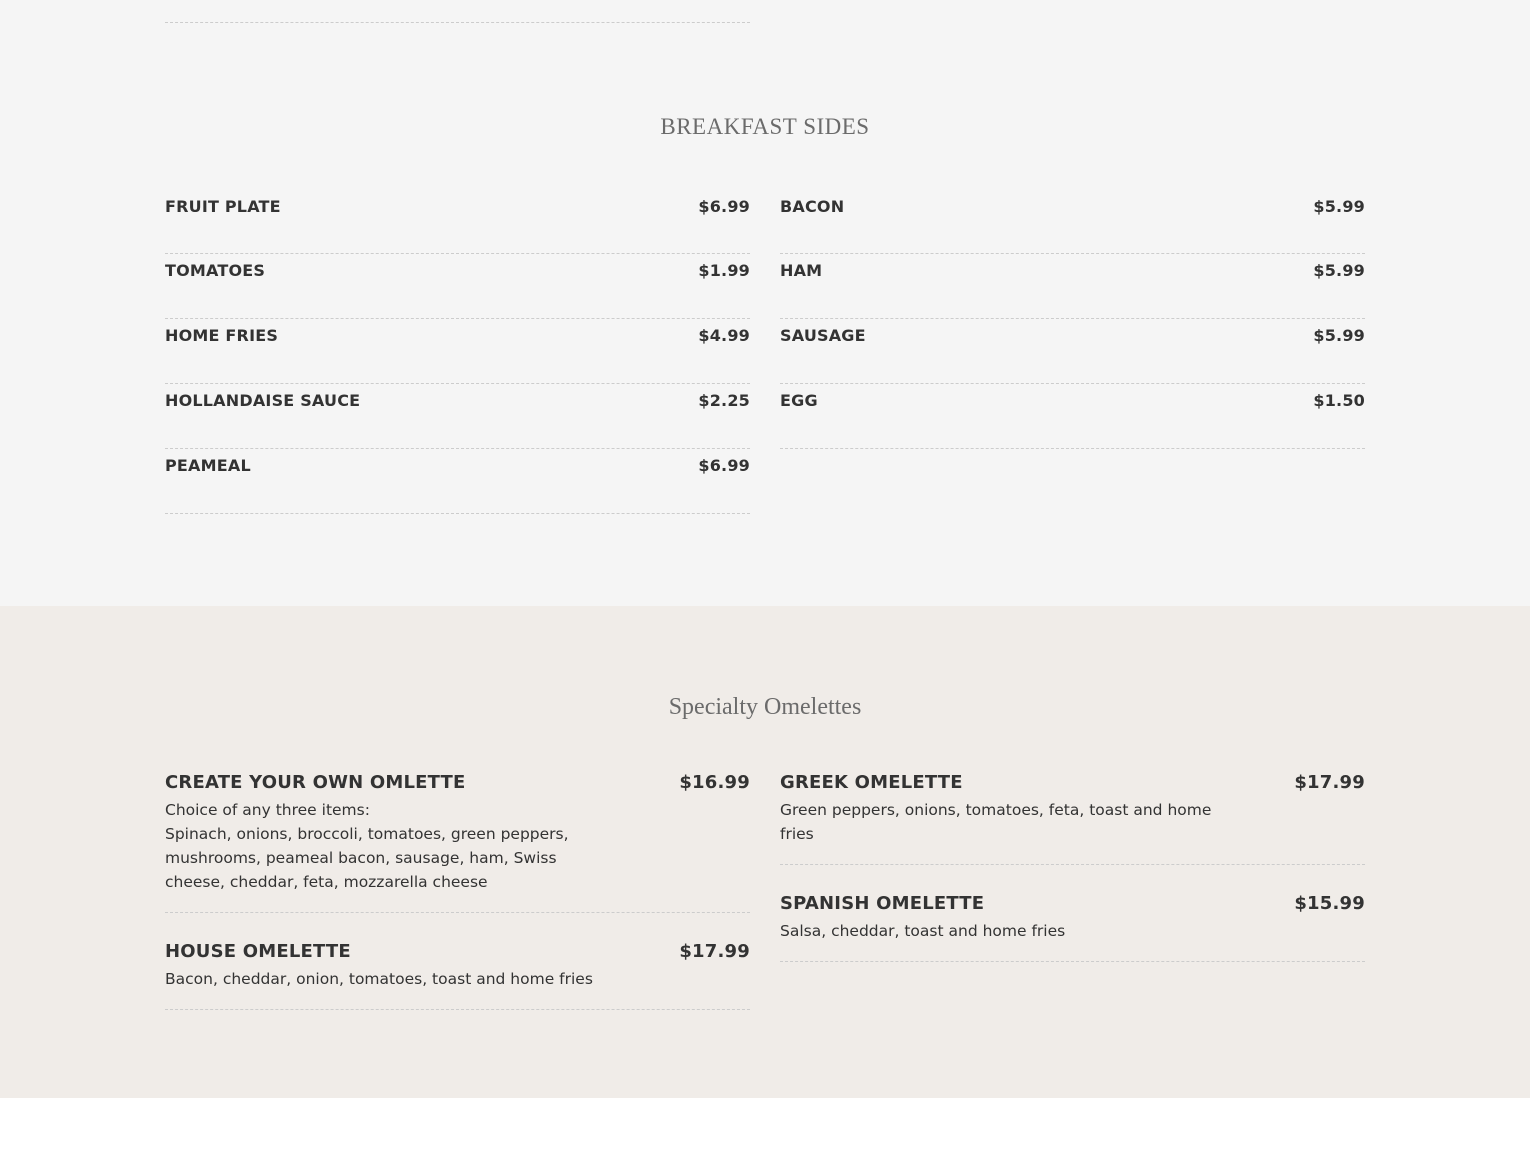 The width and height of the screenshot is (1530, 1160). What do you see at coordinates (765, 1129) in the screenshot?
I see `footer-strip` at bounding box center [765, 1129].